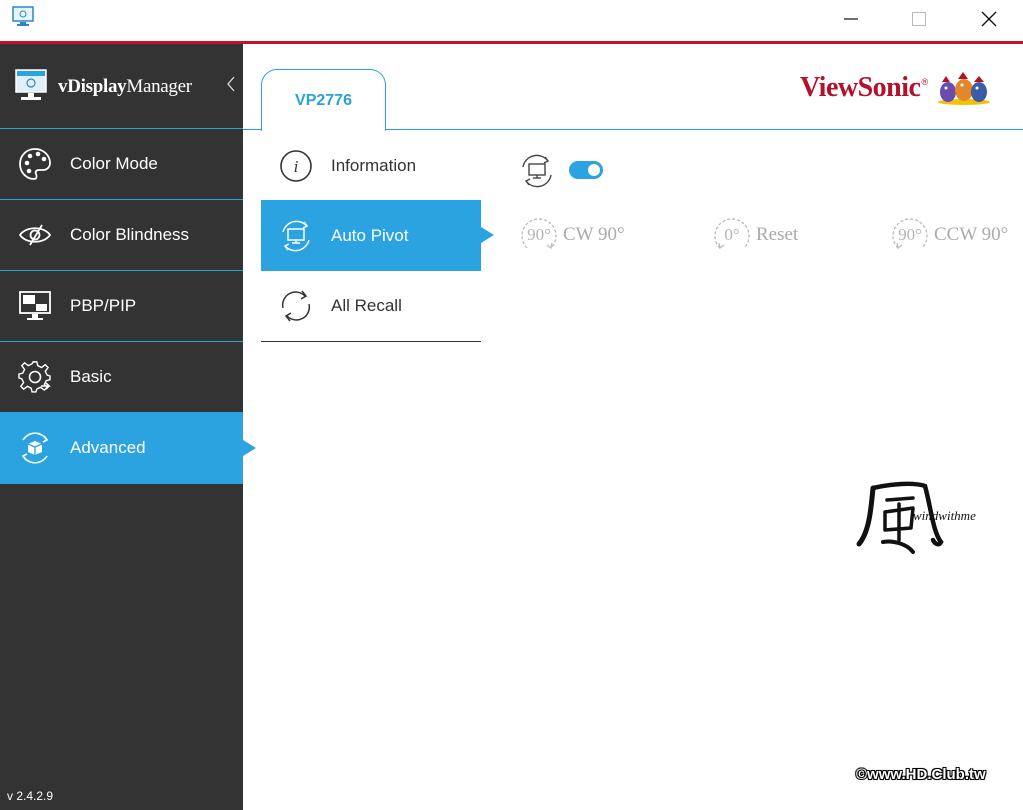  I want to click on app-brand: vDisplayManager, so click(121, 86).